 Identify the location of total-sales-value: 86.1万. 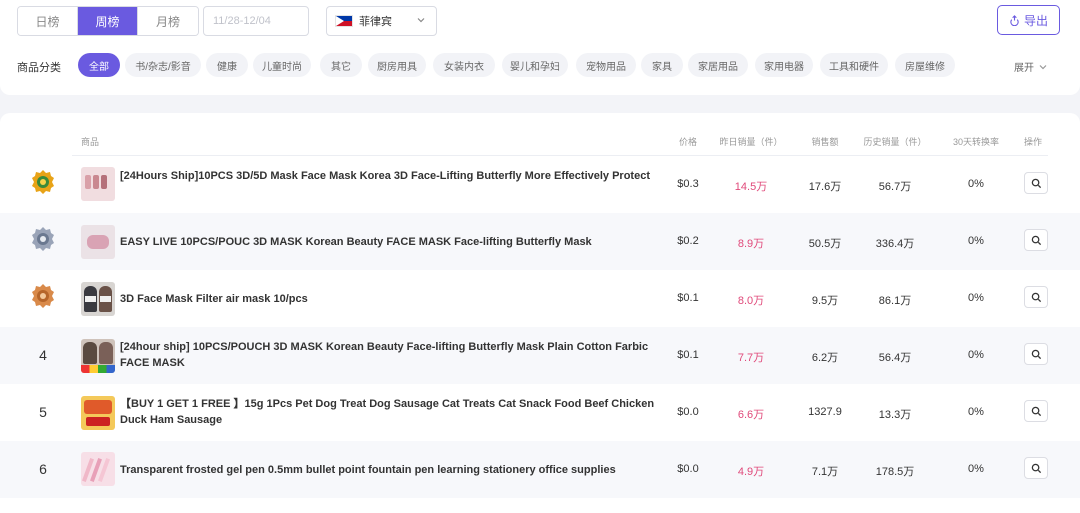
(895, 301).